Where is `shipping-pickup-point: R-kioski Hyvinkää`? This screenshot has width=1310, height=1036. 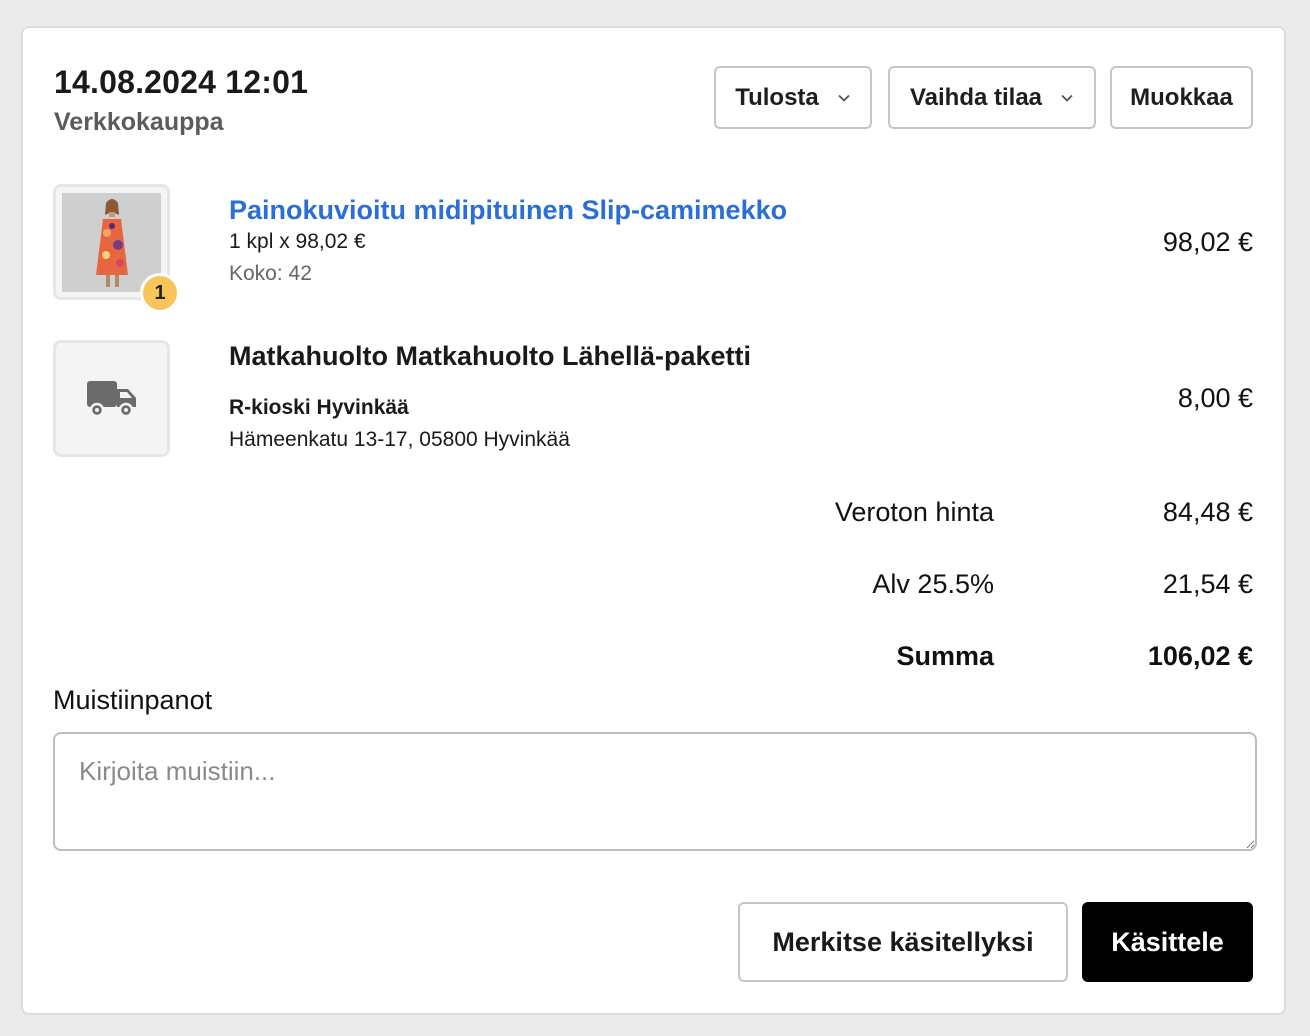 shipping-pickup-point: R-kioski Hyvinkää is located at coordinates (319, 407).